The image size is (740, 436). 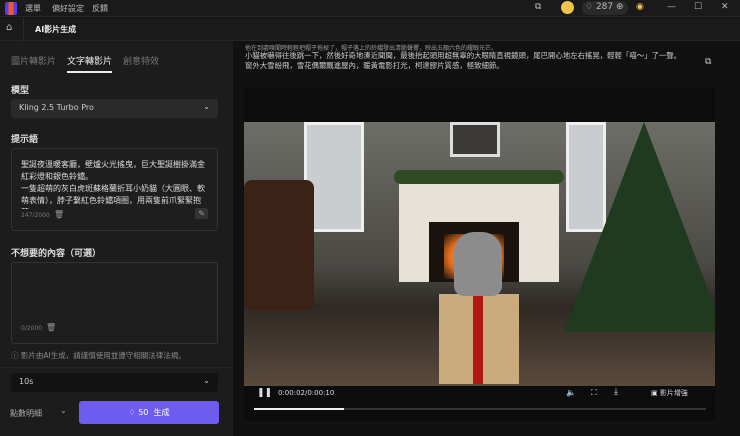 I want to click on negative-label: 不想要的內容（可選）, so click(x=56, y=254).